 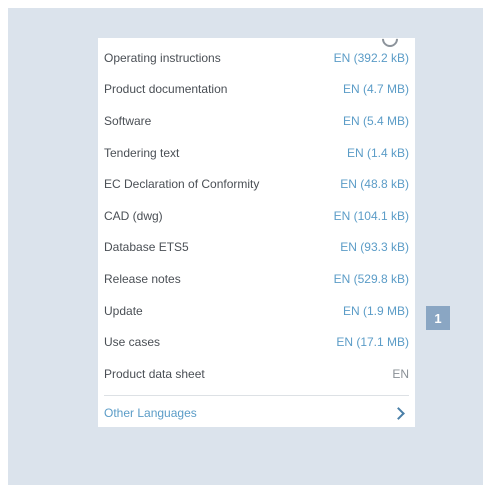 What do you see at coordinates (256, 395) in the screenshot?
I see `divider` at bounding box center [256, 395].